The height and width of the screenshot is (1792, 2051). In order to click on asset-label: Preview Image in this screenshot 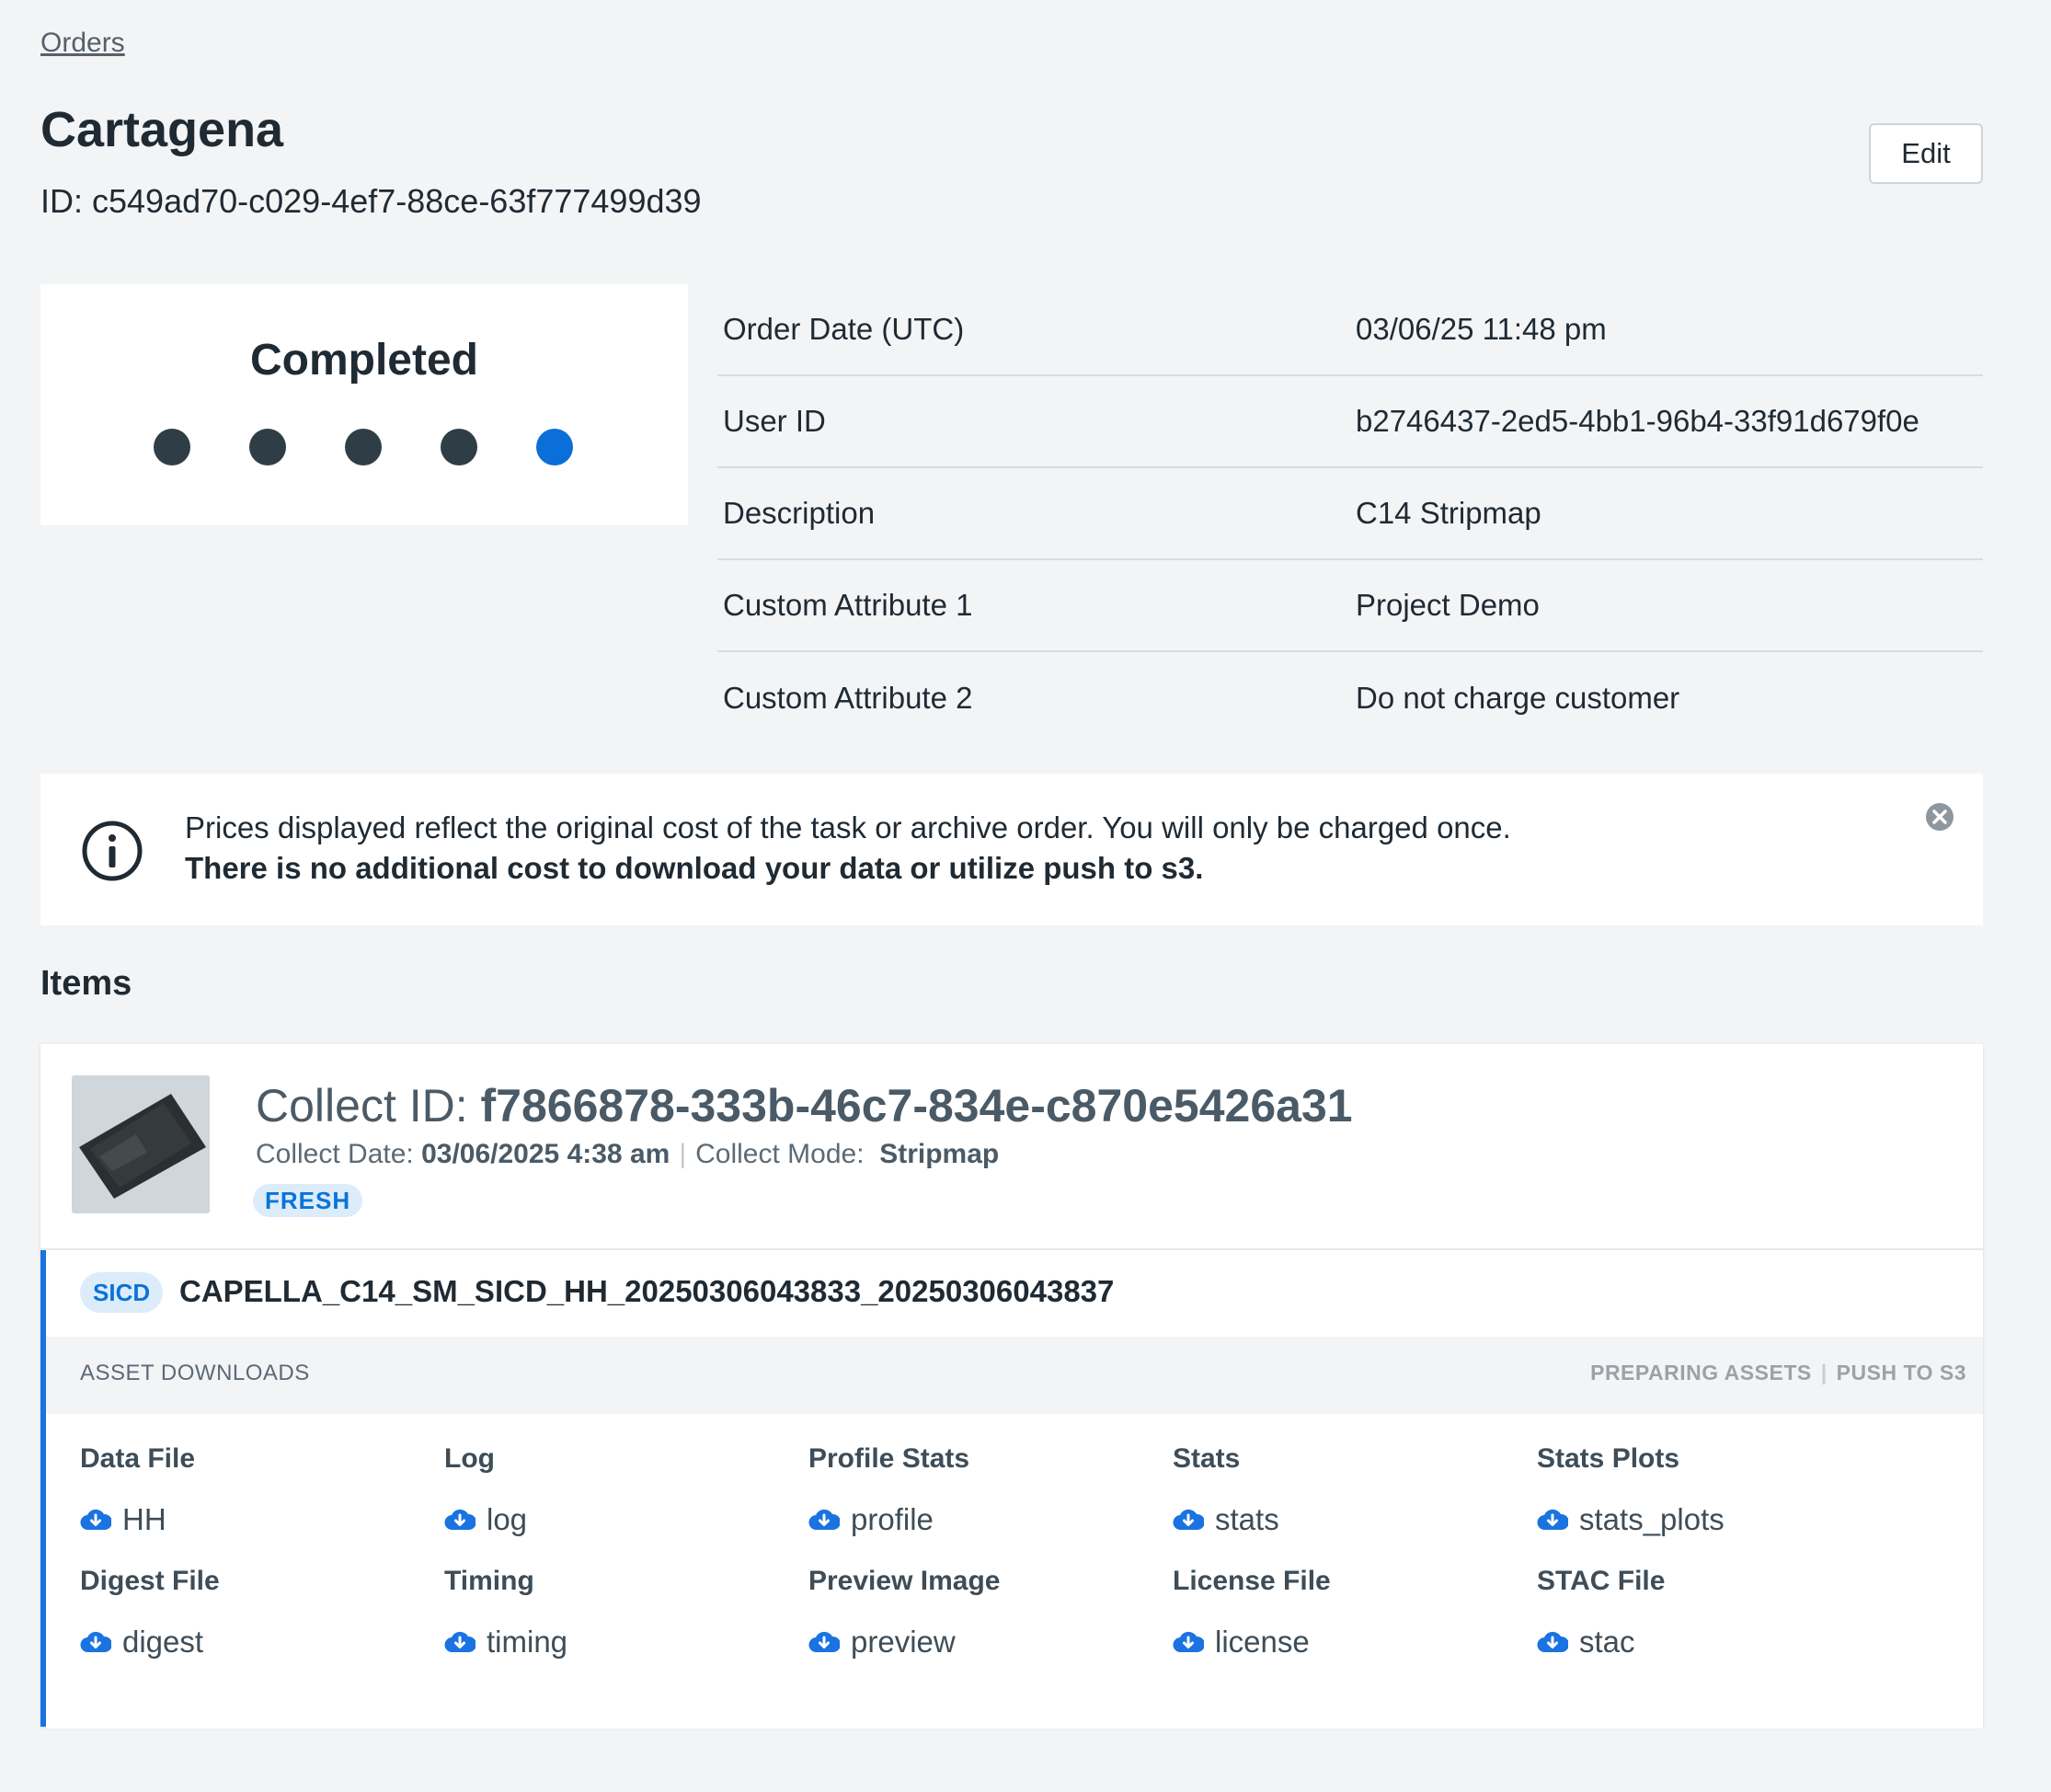, I will do `click(904, 1581)`.